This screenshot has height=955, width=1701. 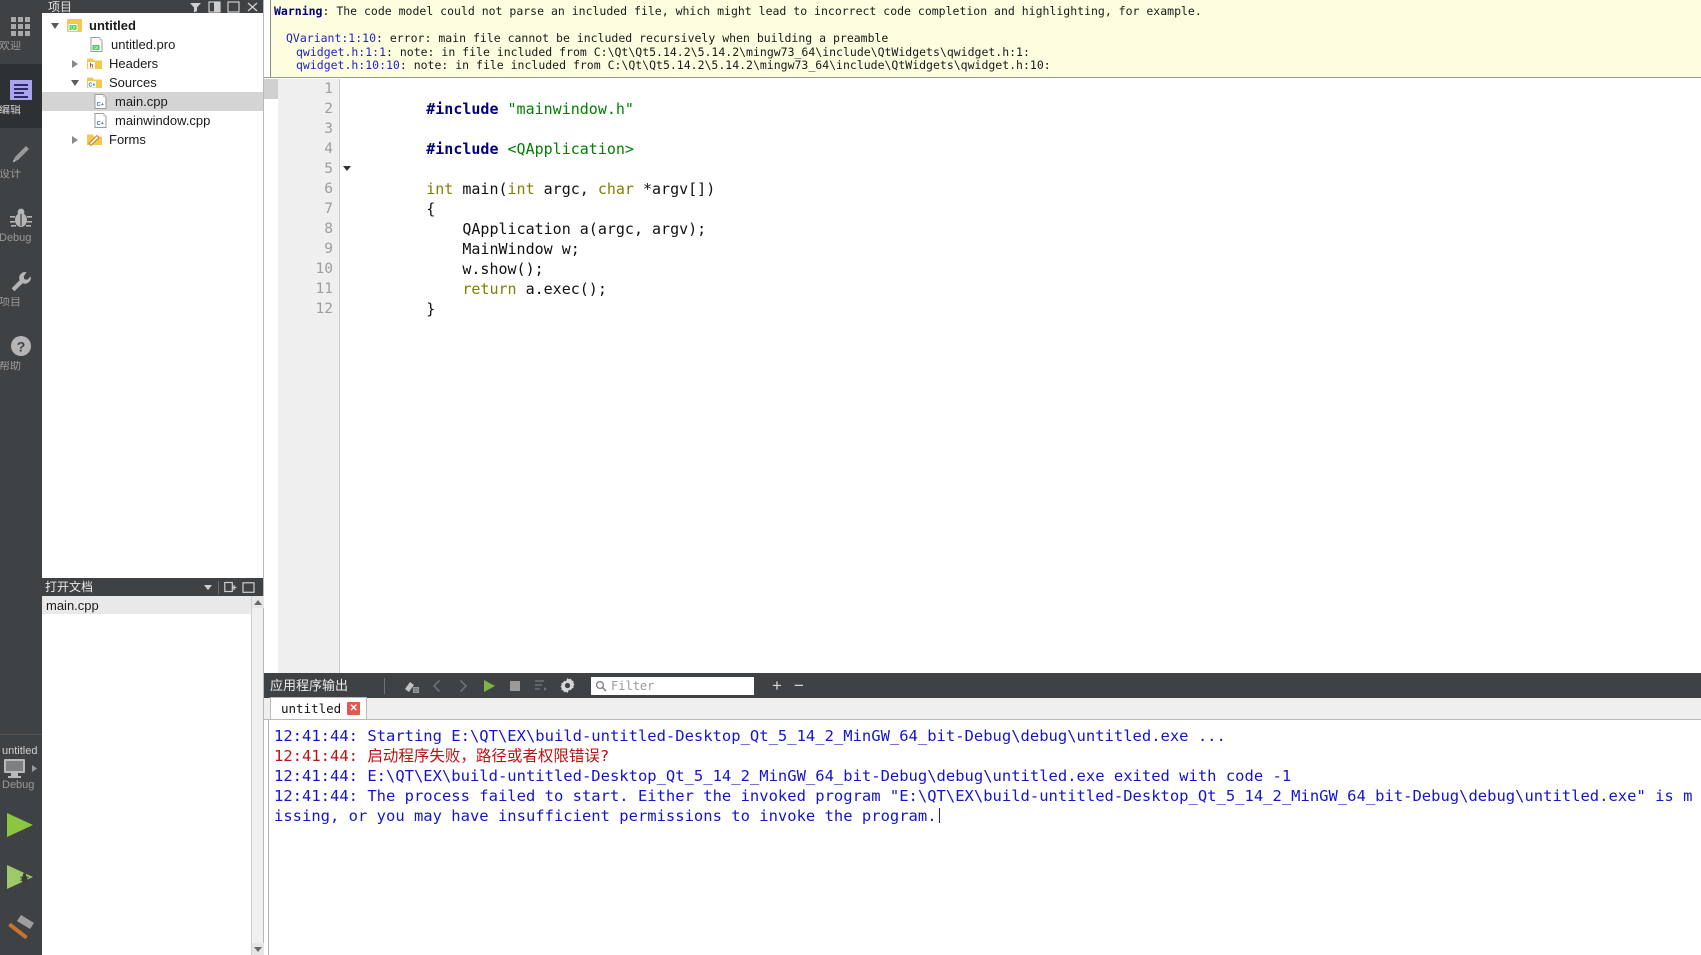 What do you see at coordinates (94, 140) in the screenshot?
I see `forms-folder-icon` at bounding box center [94, 140].